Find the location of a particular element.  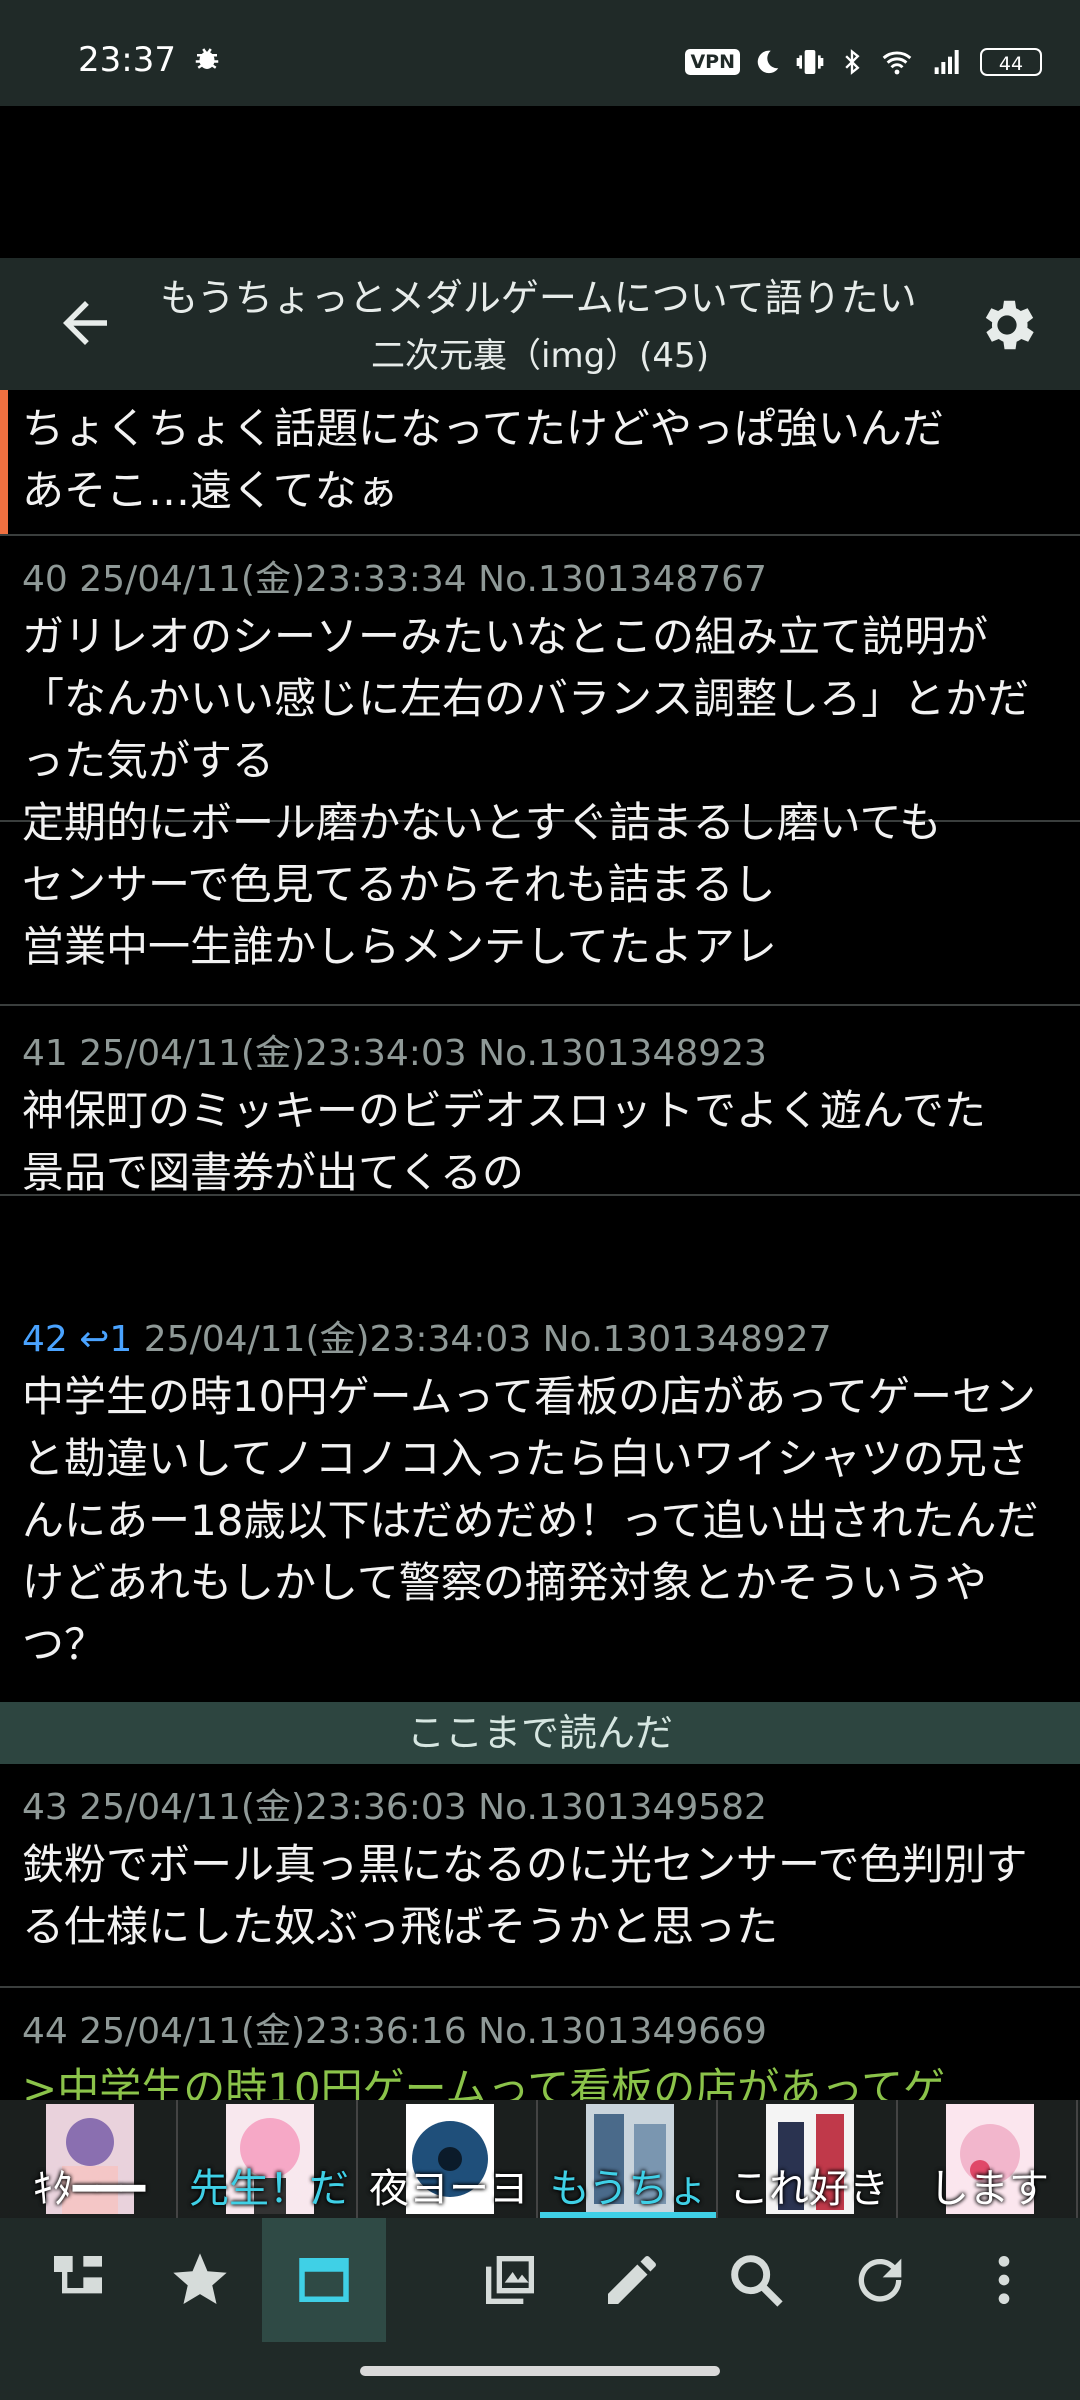

tab-label: もうちょ is located at coordinates (629, 2189).